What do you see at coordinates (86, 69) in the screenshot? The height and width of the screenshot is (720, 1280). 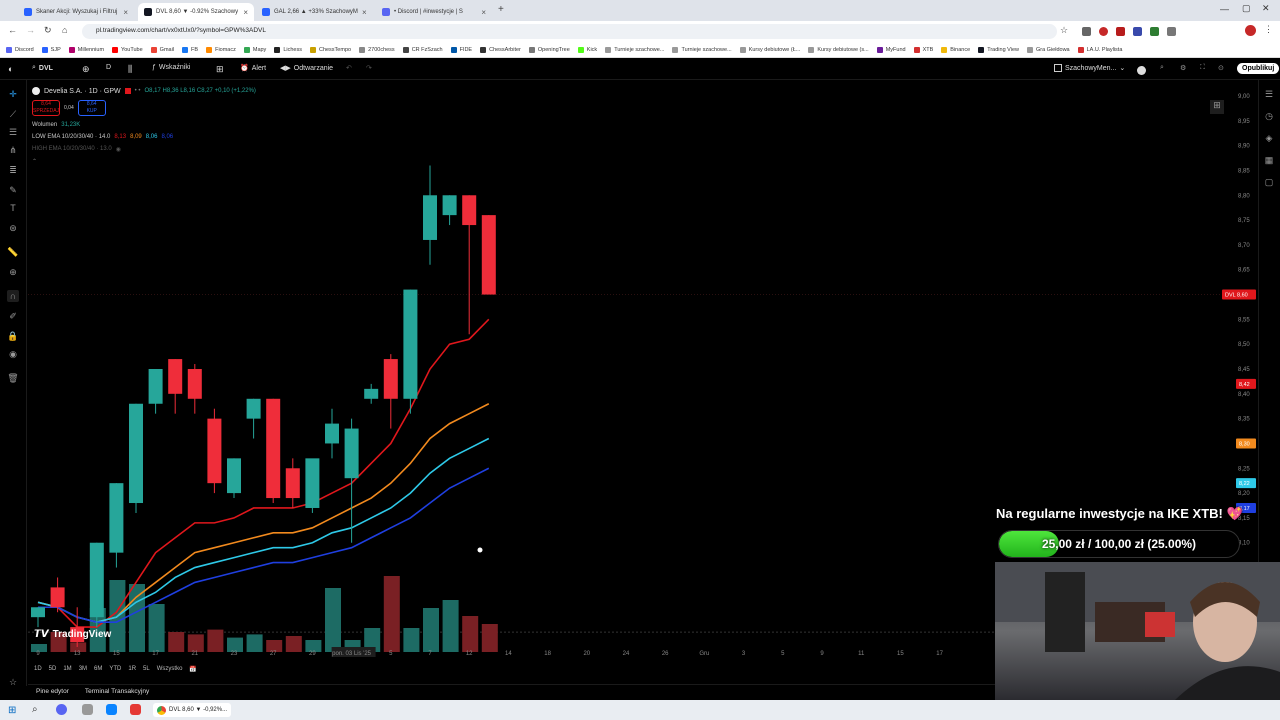 I see `compare-button: ⊕` at bounding box center [86, 69].